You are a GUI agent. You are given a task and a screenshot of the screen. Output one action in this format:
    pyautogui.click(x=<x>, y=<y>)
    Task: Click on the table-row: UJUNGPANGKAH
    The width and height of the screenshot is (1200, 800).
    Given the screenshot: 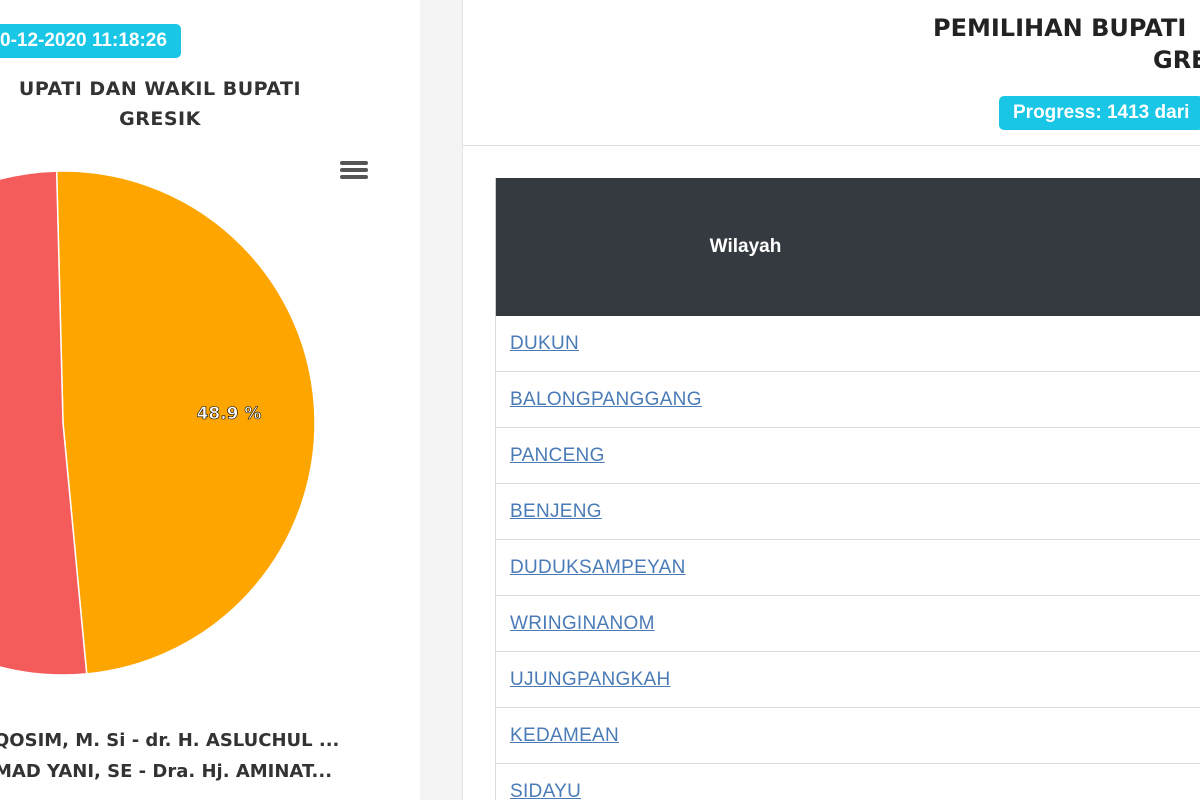 What is the action you would take?
    pyautogui.click(x=847, y=680)
    